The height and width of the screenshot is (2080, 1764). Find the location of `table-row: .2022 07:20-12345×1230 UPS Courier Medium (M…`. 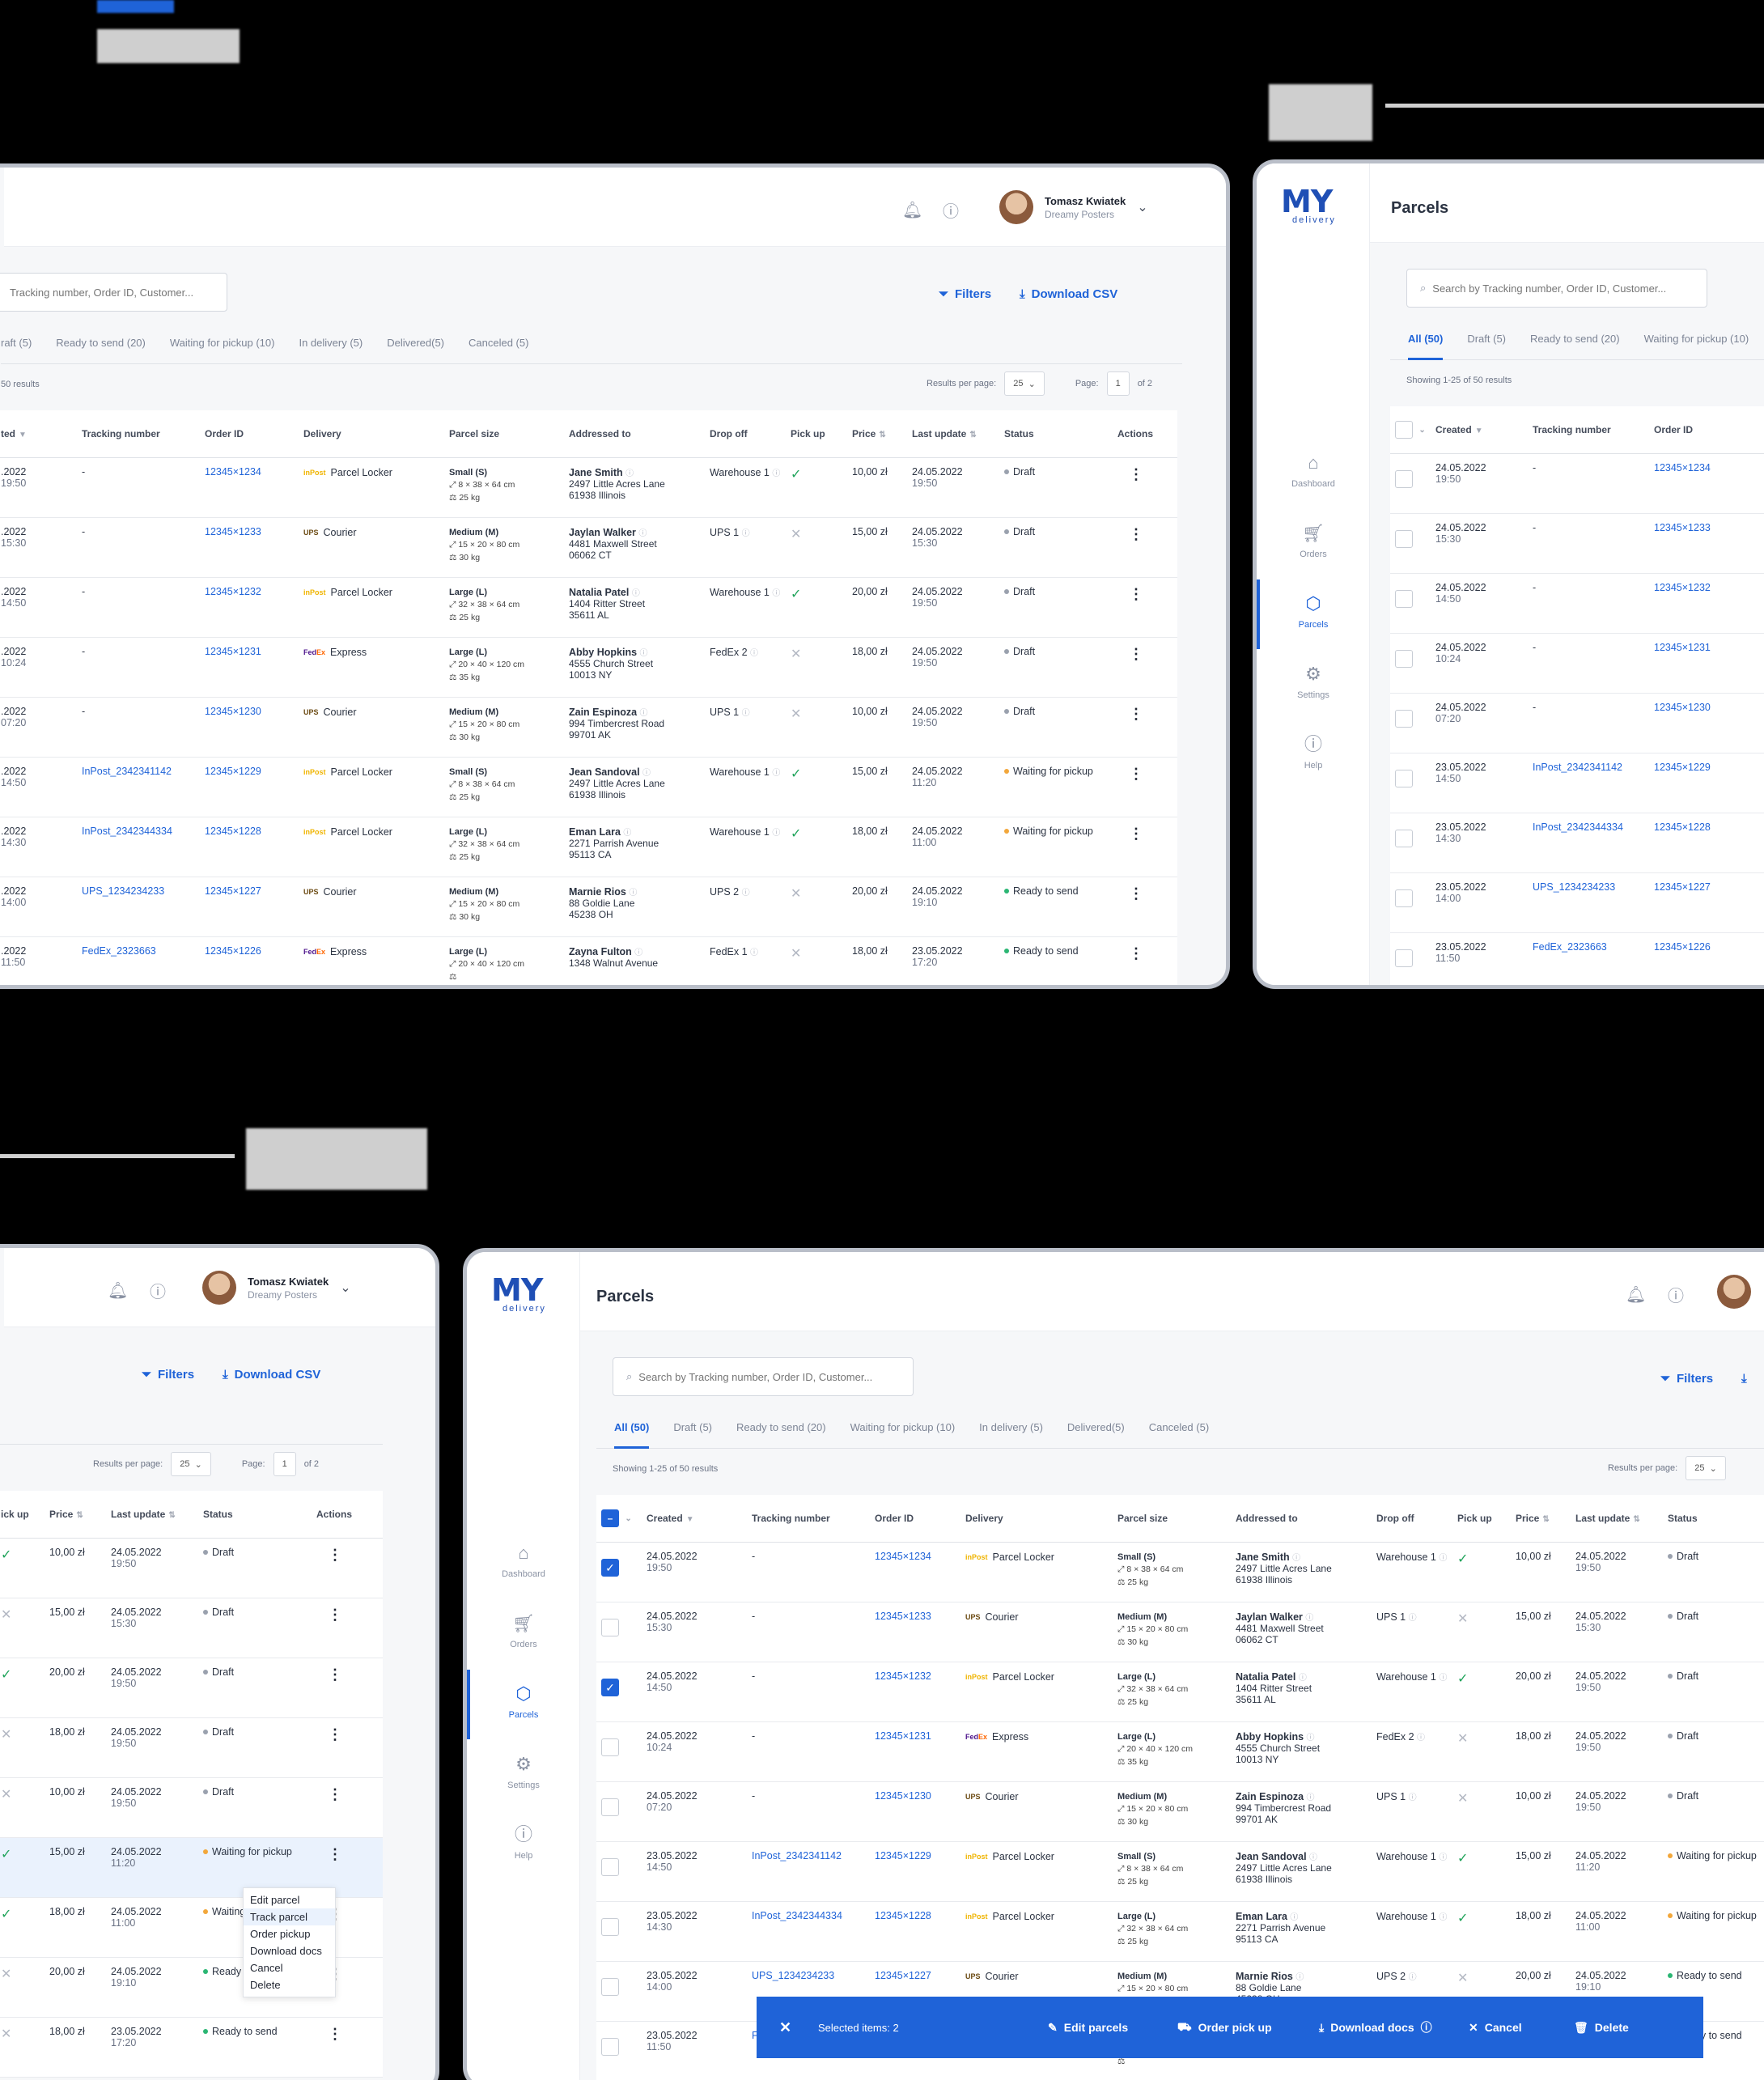

table-row: .2022 07:20-12345×1230 UPS Courier Medium (M… is located at coordinates (588, 727).